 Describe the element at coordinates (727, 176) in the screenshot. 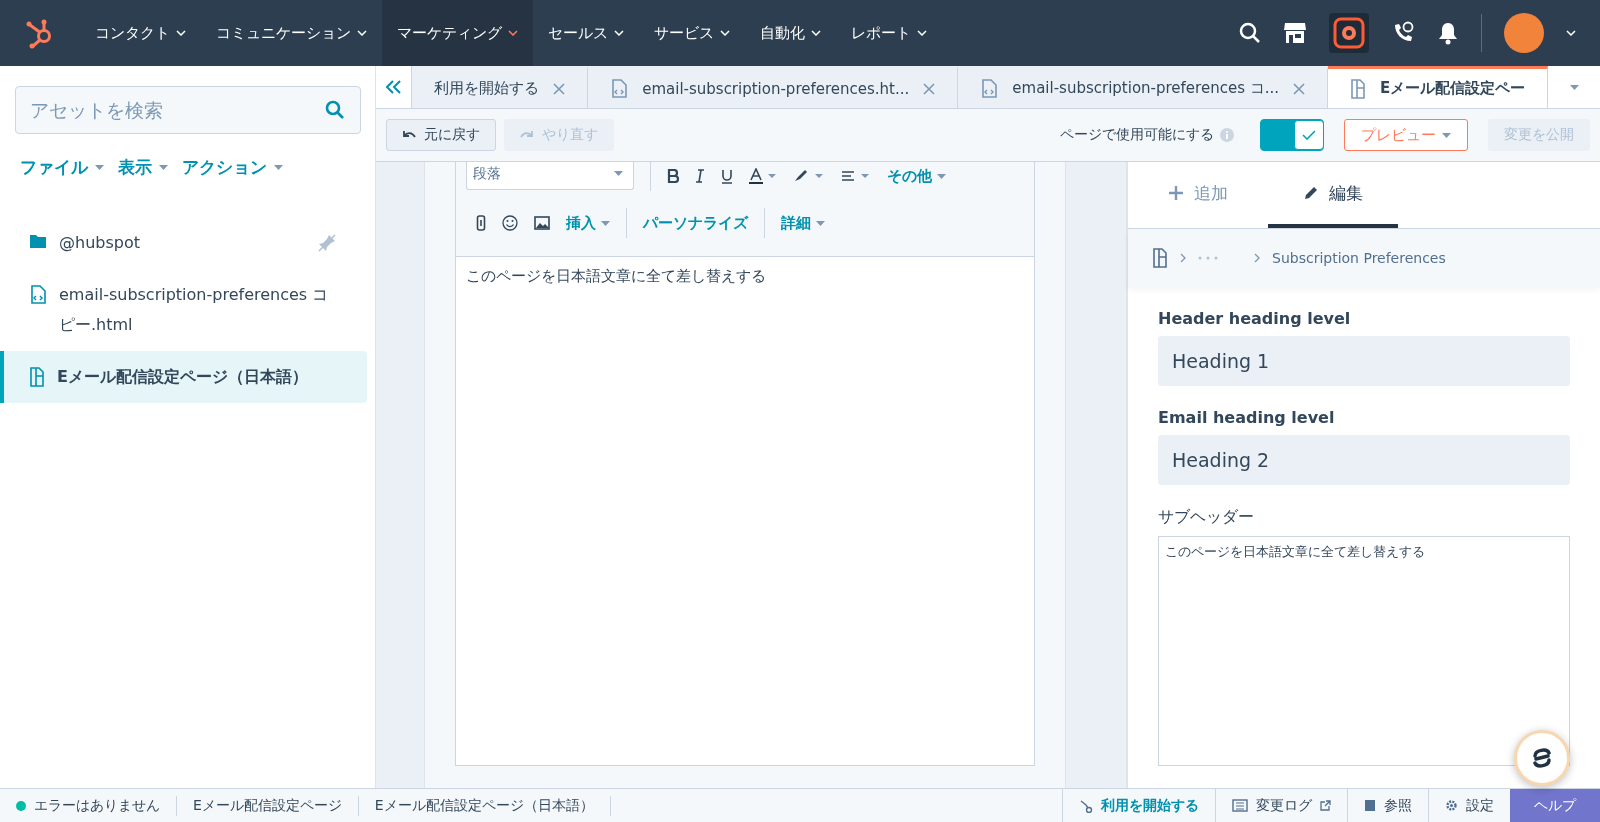

I see `underline-icon` at that location.